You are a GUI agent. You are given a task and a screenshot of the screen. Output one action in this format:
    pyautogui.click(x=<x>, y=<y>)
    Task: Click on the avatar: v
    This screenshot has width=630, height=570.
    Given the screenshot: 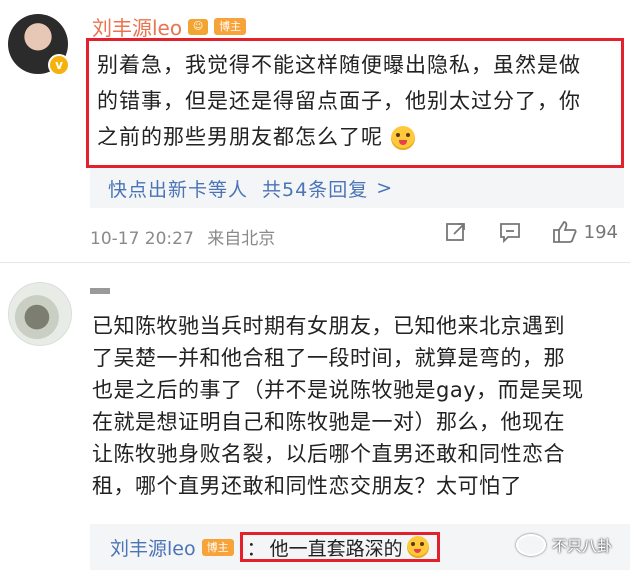 What is the action you would take?
    pyautogui.click(x=39, y=45)
    